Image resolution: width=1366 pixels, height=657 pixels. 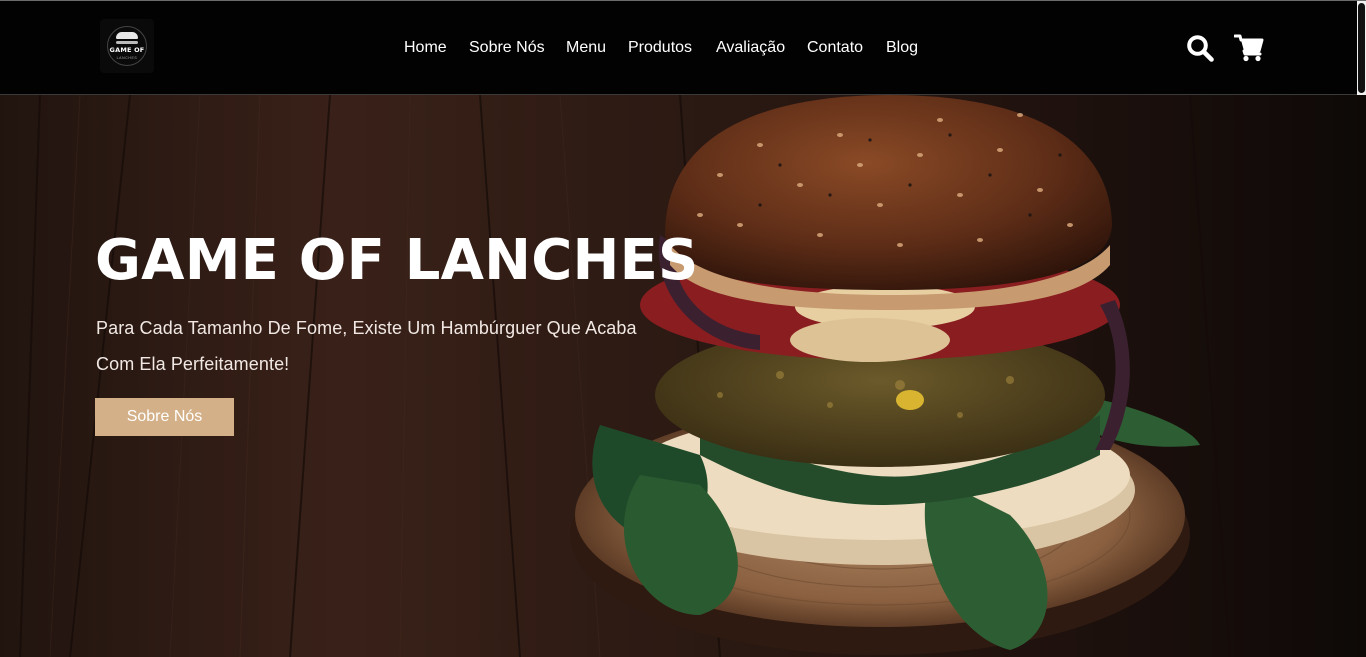 What do you see at coordinates (586, 48) in the screenshot?
I see `nav-item-menu: Menu` at bounding box center [586, 48].